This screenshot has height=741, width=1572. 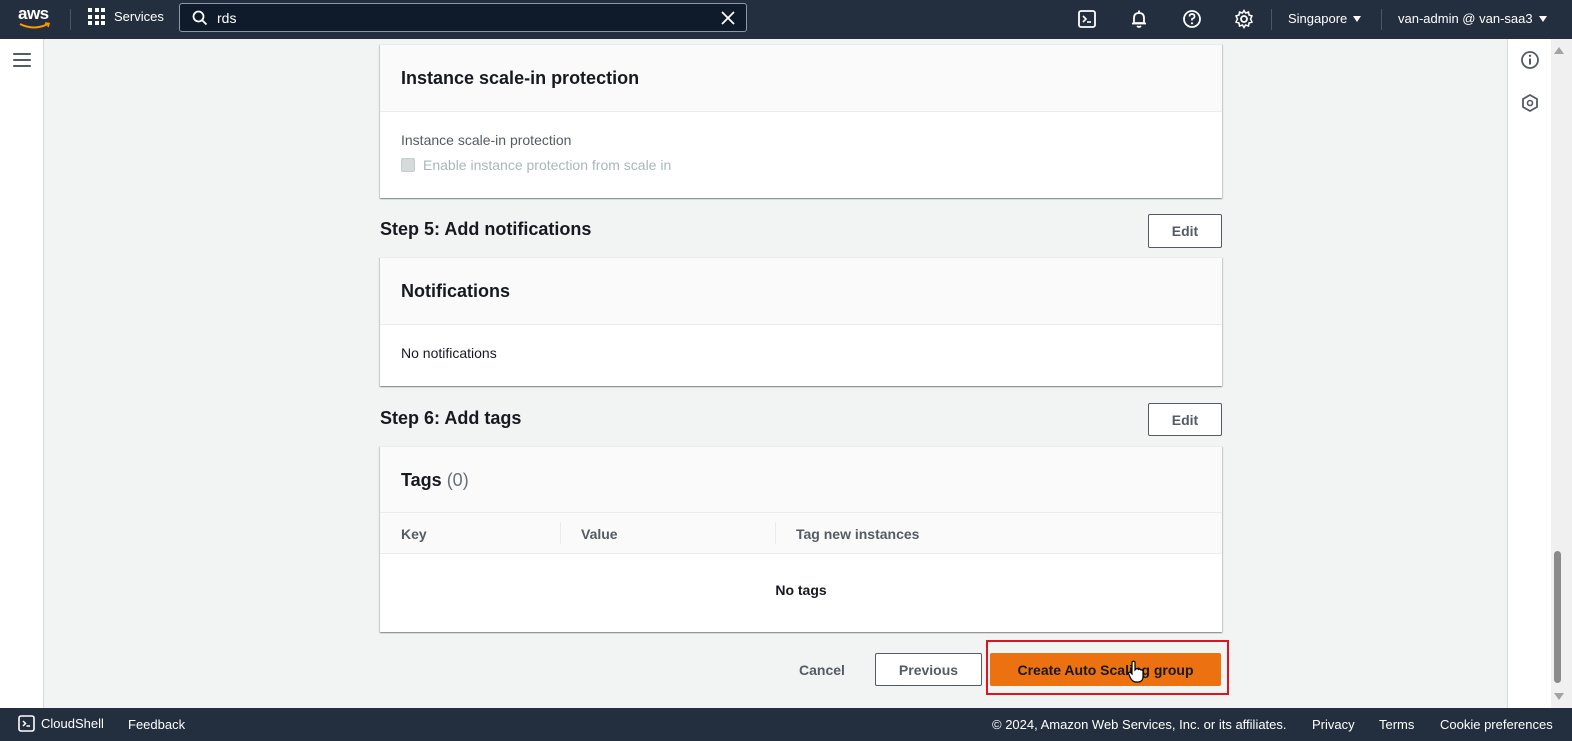 I want to click on search-input, so click(x=457, y=18).